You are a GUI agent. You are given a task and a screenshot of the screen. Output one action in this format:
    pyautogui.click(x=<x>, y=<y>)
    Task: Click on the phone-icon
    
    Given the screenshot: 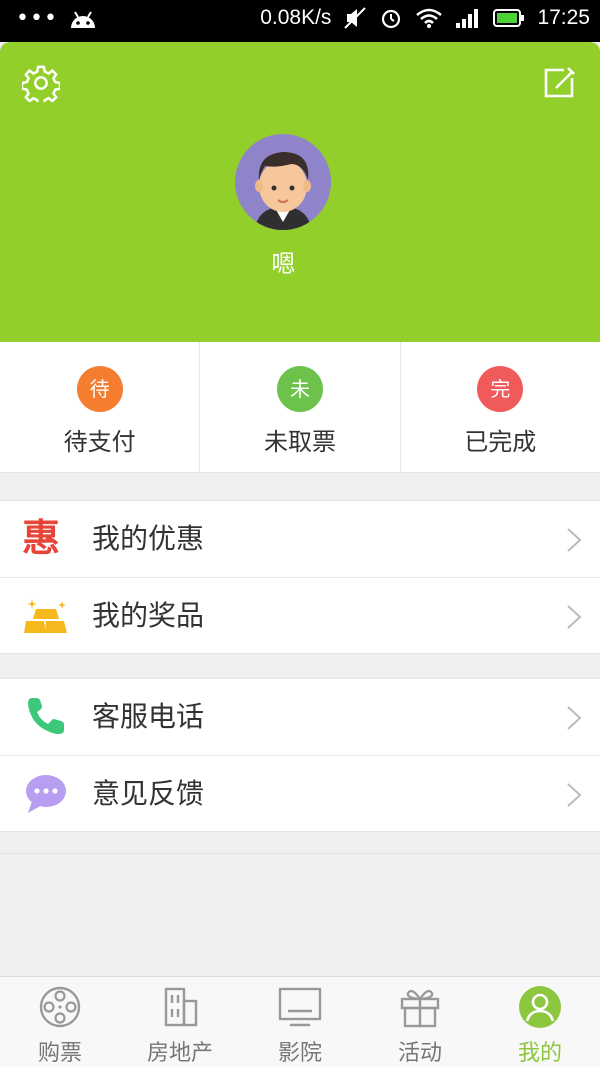 What is the action you would take?
    pyautogui.click(x=46, y=716)
    